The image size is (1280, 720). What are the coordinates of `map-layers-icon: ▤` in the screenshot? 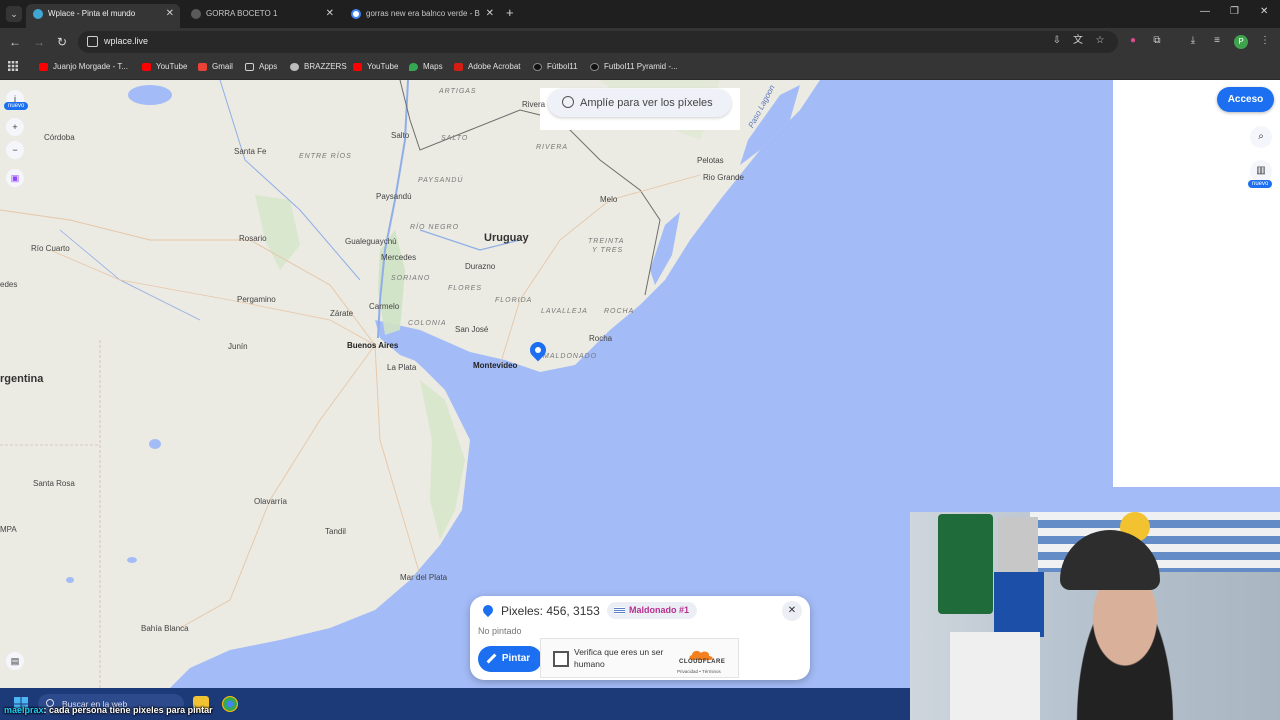 It's located at (15, 661).